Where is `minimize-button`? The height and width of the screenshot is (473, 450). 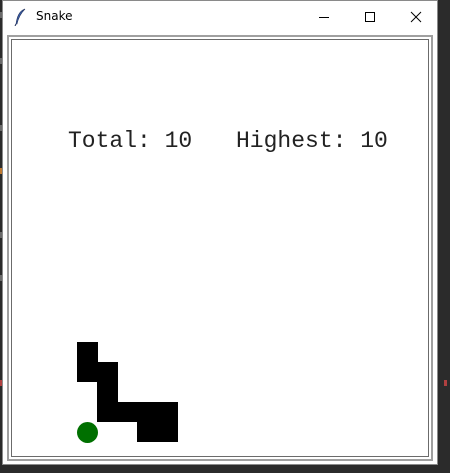
minimize-button is located at coordinates (324, 17).